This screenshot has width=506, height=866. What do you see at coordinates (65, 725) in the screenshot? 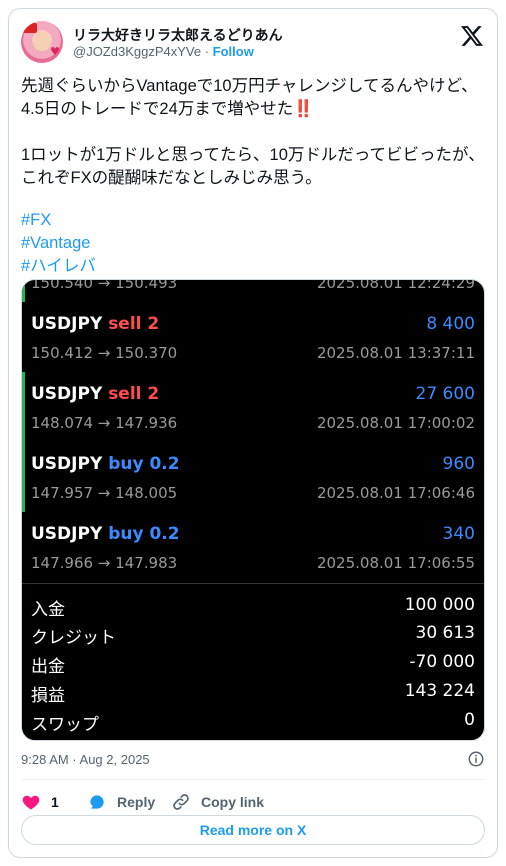
I see `summary-label: スワップ` at bounding box center [65, 725].